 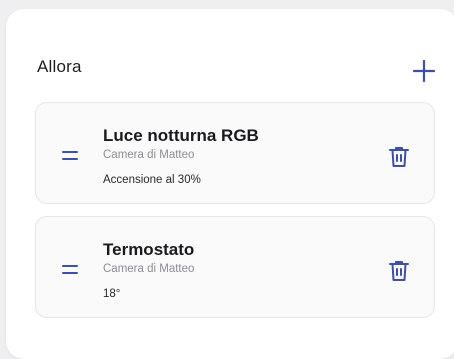 What do you see at coordinates (149, 249) in the screenshot?
I see `device-name: Termostato` at bounding box center [149, 249].